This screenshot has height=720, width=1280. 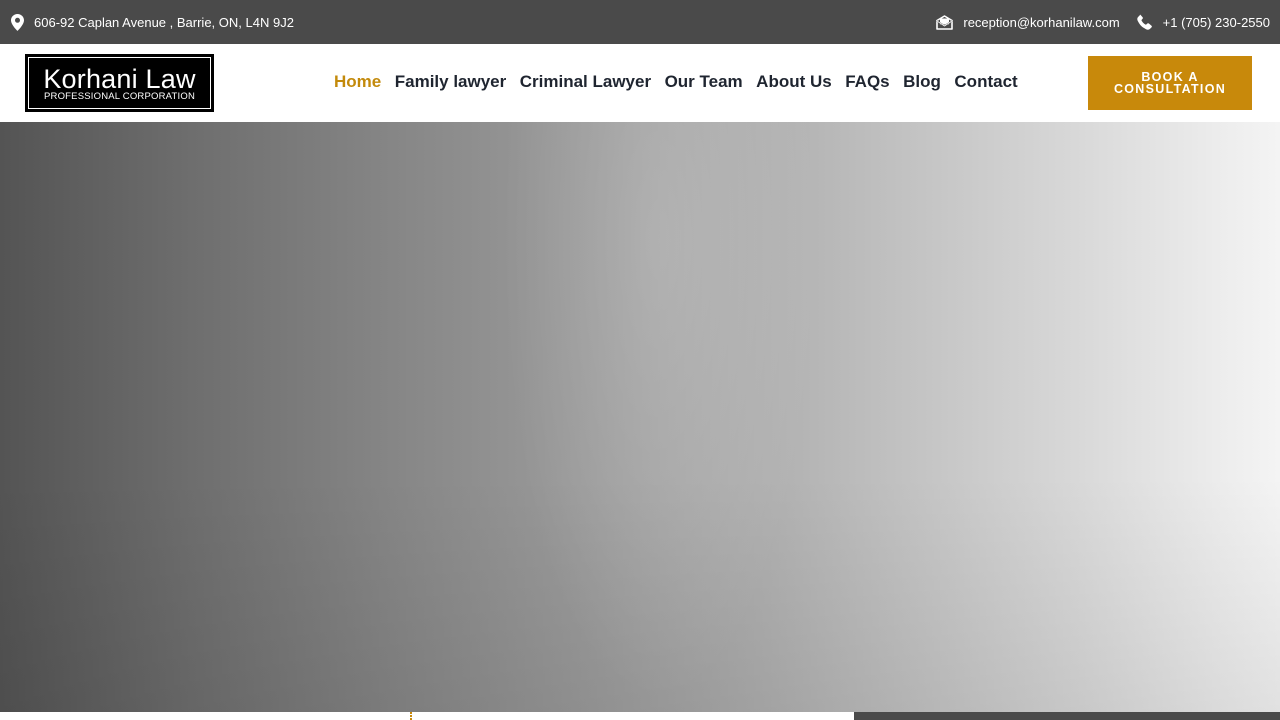 What do you see at coordinates (1067, 716) in the screenshot?
I see `dark-section-edge` at bounding box center [1067, 716].